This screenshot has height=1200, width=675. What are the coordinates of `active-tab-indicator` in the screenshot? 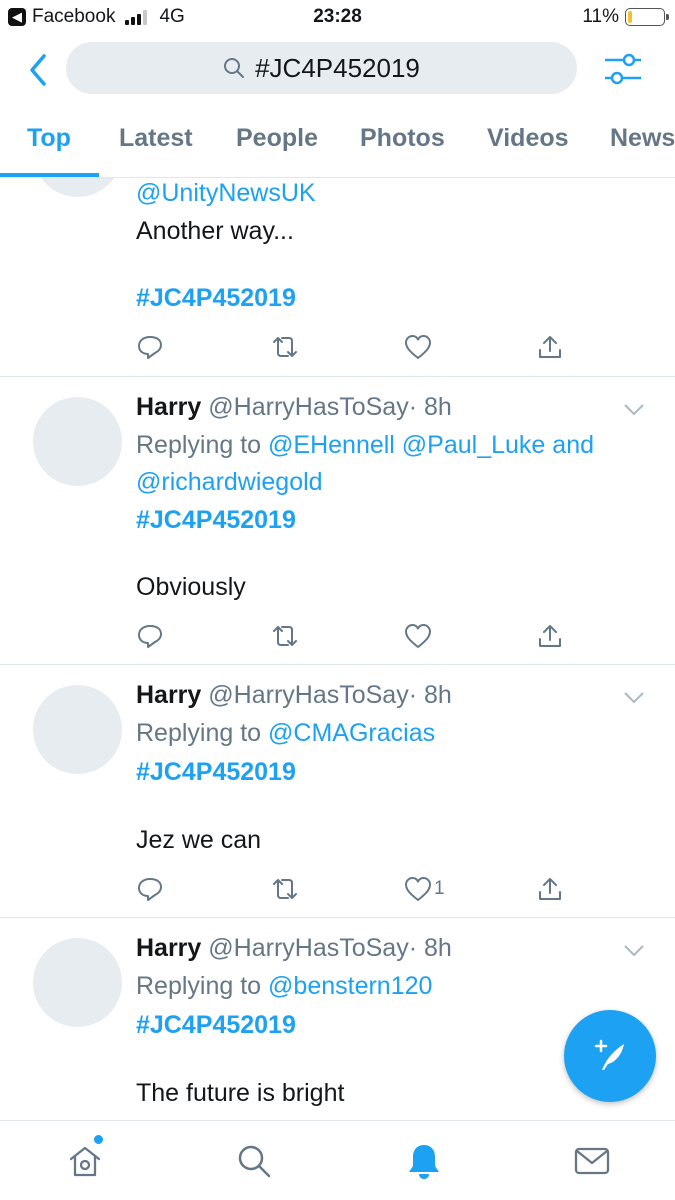 It's located at (49, 175).